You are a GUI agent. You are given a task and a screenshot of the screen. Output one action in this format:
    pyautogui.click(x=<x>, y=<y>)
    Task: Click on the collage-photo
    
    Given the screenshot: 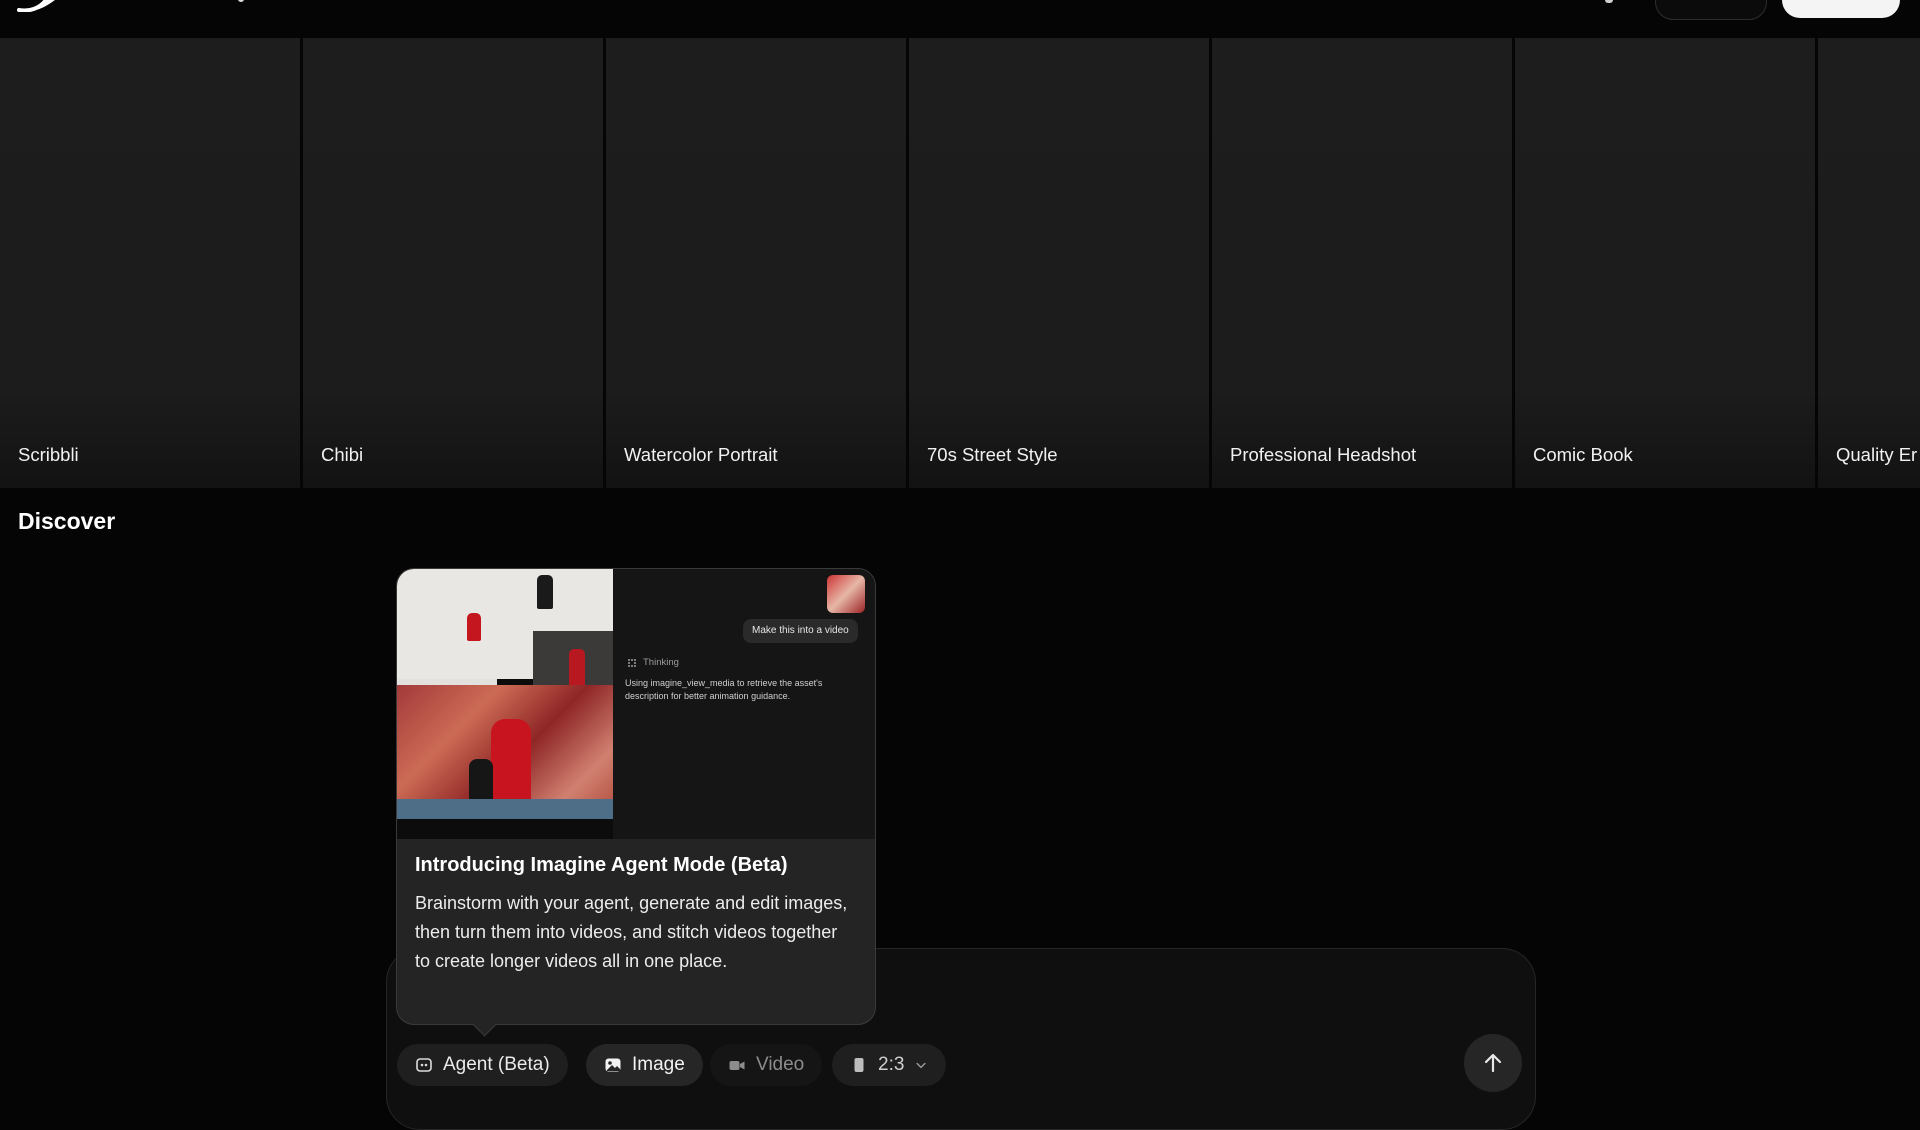 What is the action you would take?
    pyautogui.click(x=505, y=809)
    